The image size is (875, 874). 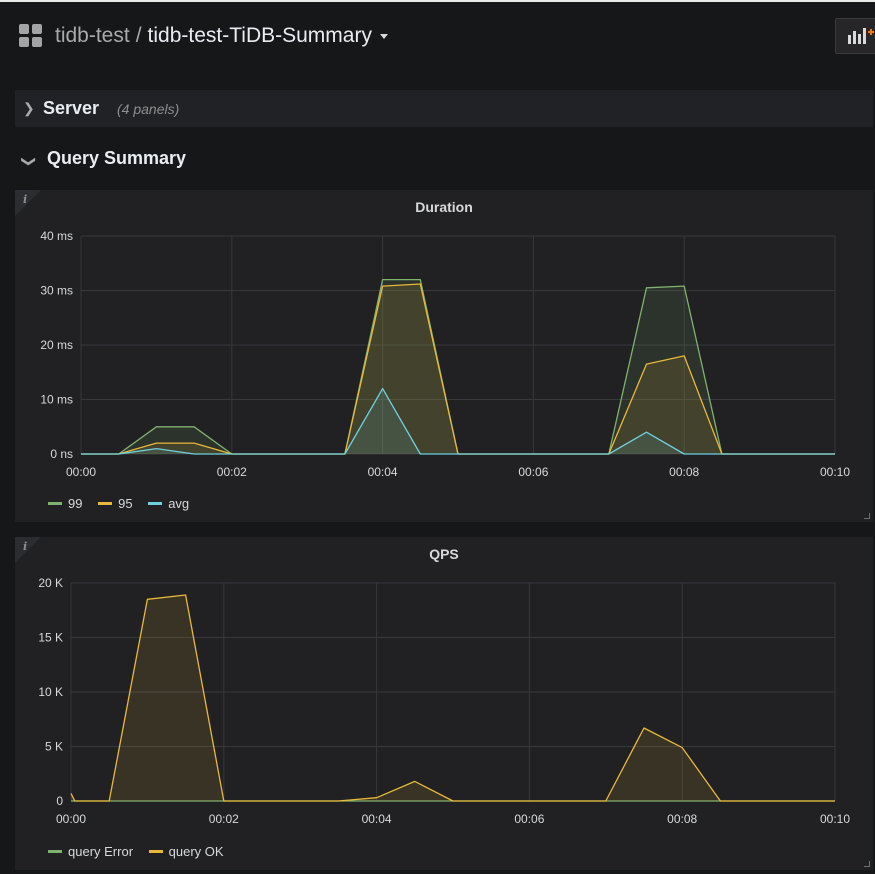 What do you see at coordinates (50, 692) in the screenshot?
I see `y-tick-label: 10 K` at bounding box center [50, 692].